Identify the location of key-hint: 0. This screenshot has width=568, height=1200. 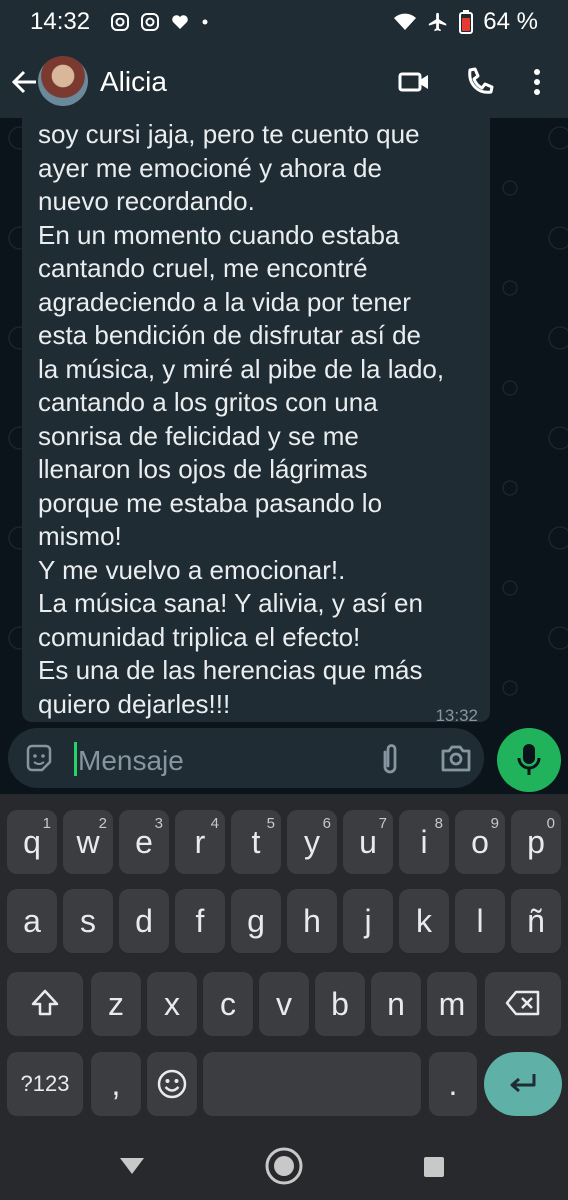
(550, 823).